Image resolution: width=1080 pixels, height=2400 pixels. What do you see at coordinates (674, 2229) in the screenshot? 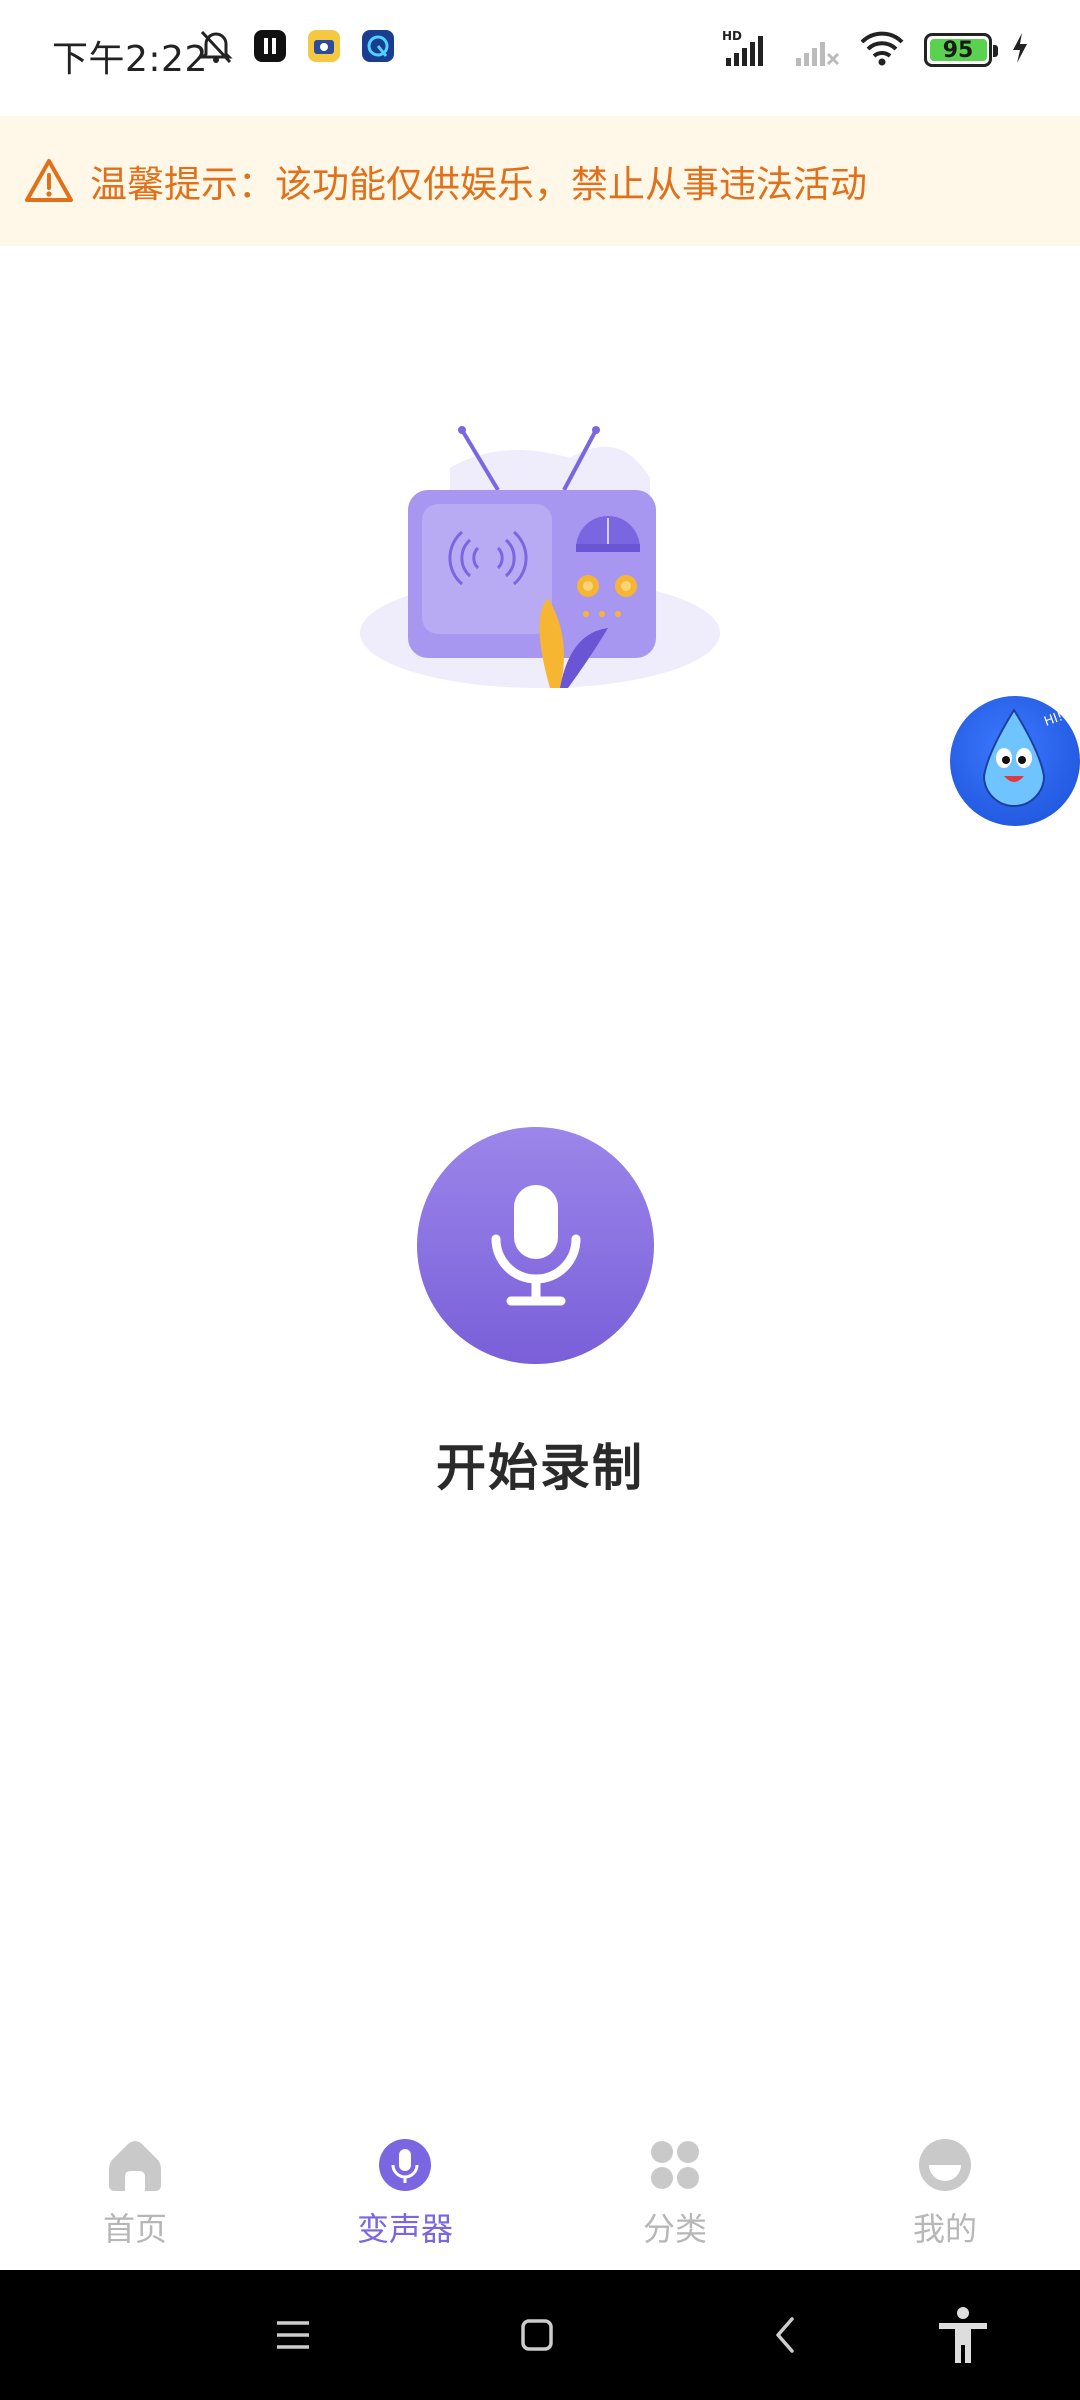
I see `nav-label-category: 分类` at bounding box center [674, 2229].